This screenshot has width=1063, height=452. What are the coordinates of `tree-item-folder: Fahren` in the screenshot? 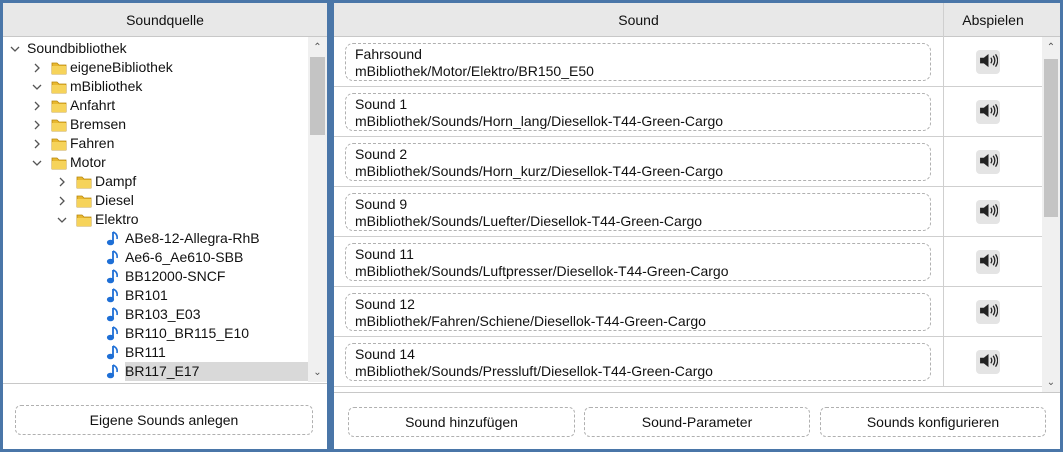 It's located at (155, 143).